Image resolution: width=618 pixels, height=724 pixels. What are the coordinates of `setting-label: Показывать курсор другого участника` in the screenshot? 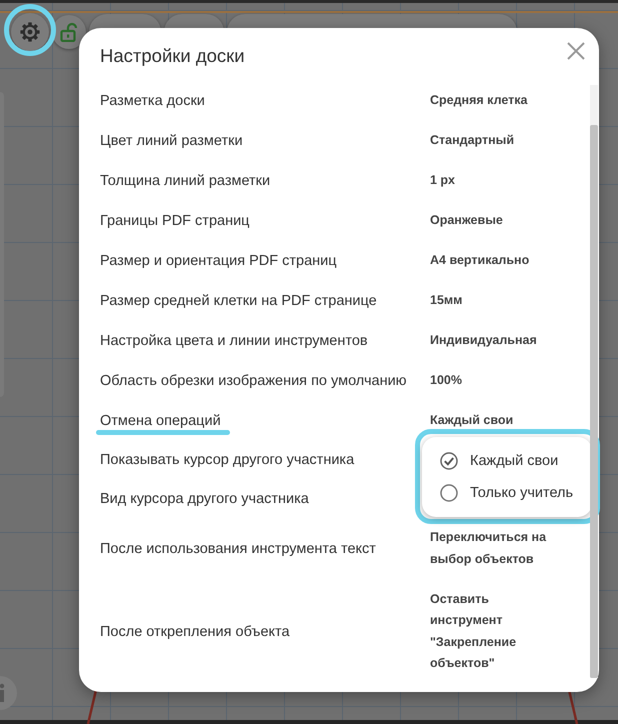 It's located at (227, 460).